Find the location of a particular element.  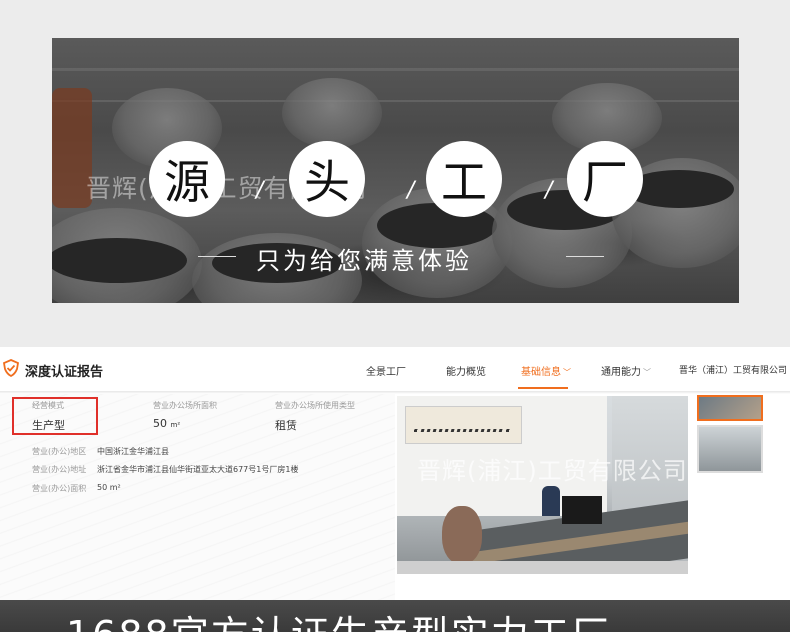

shield-check-icon is located at coordinates (11, 368).